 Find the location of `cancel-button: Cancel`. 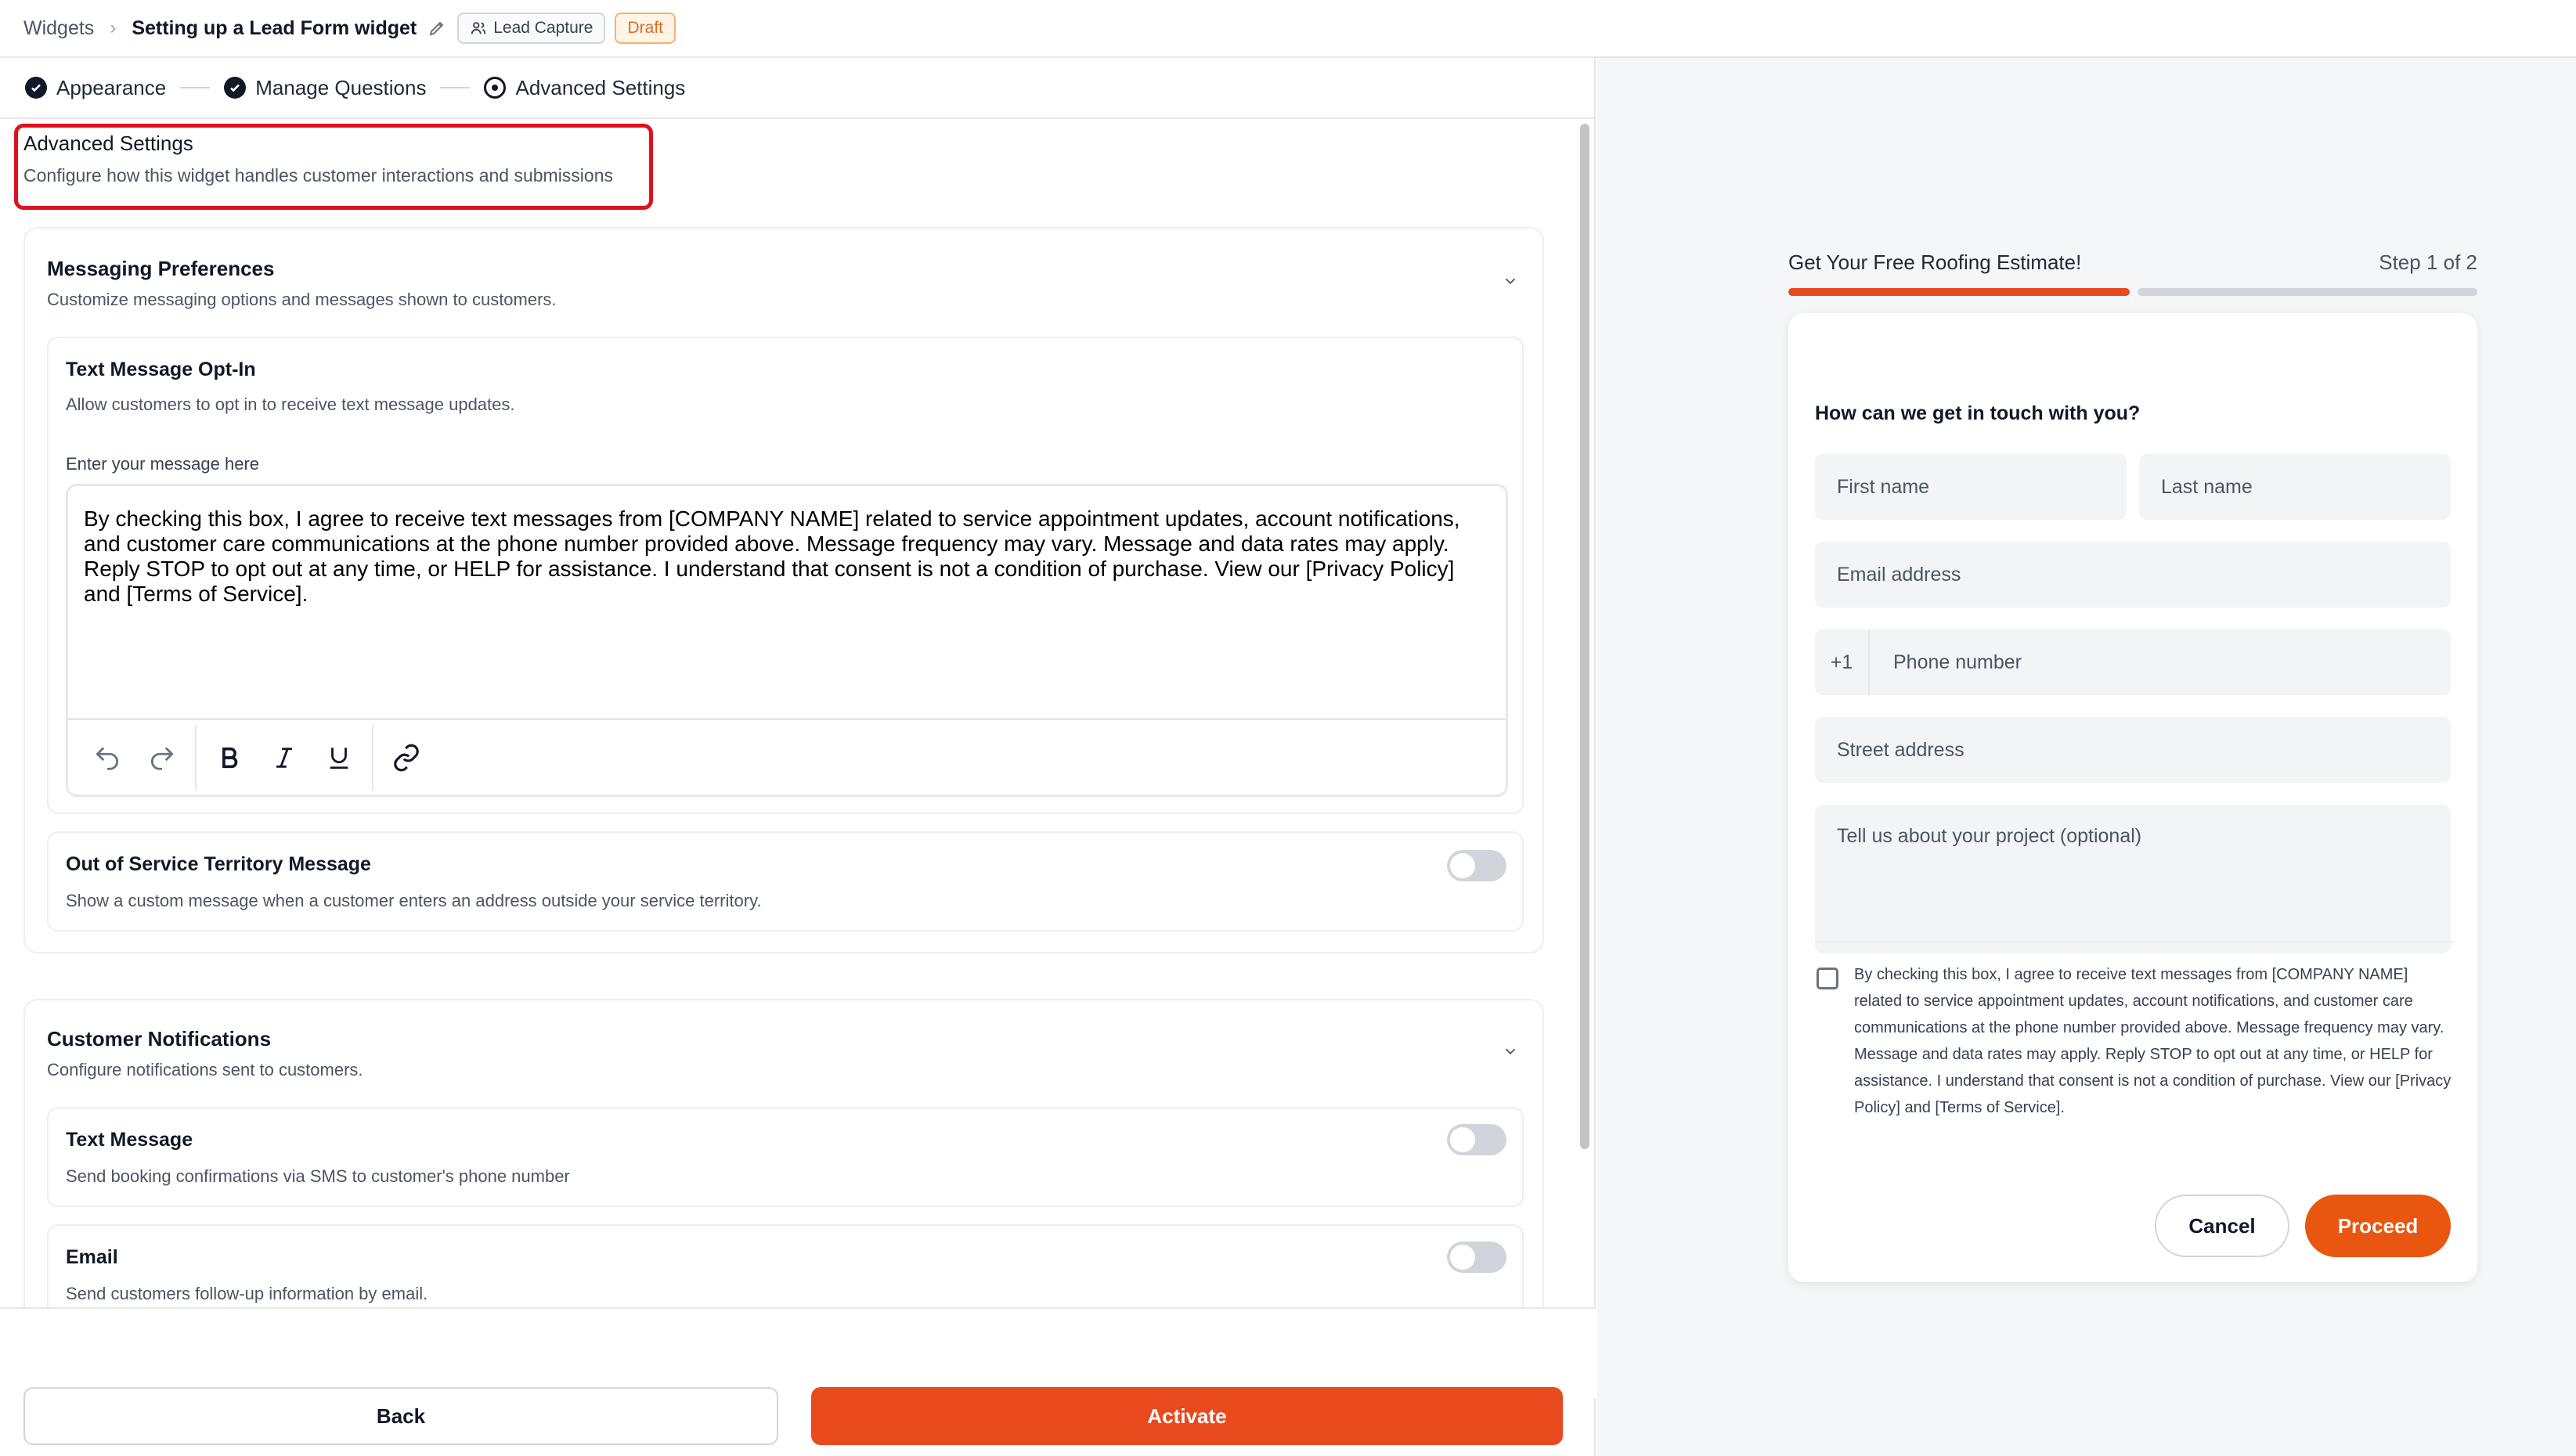

cancel-button: Cancel is located at coordinates (2222, 1226).